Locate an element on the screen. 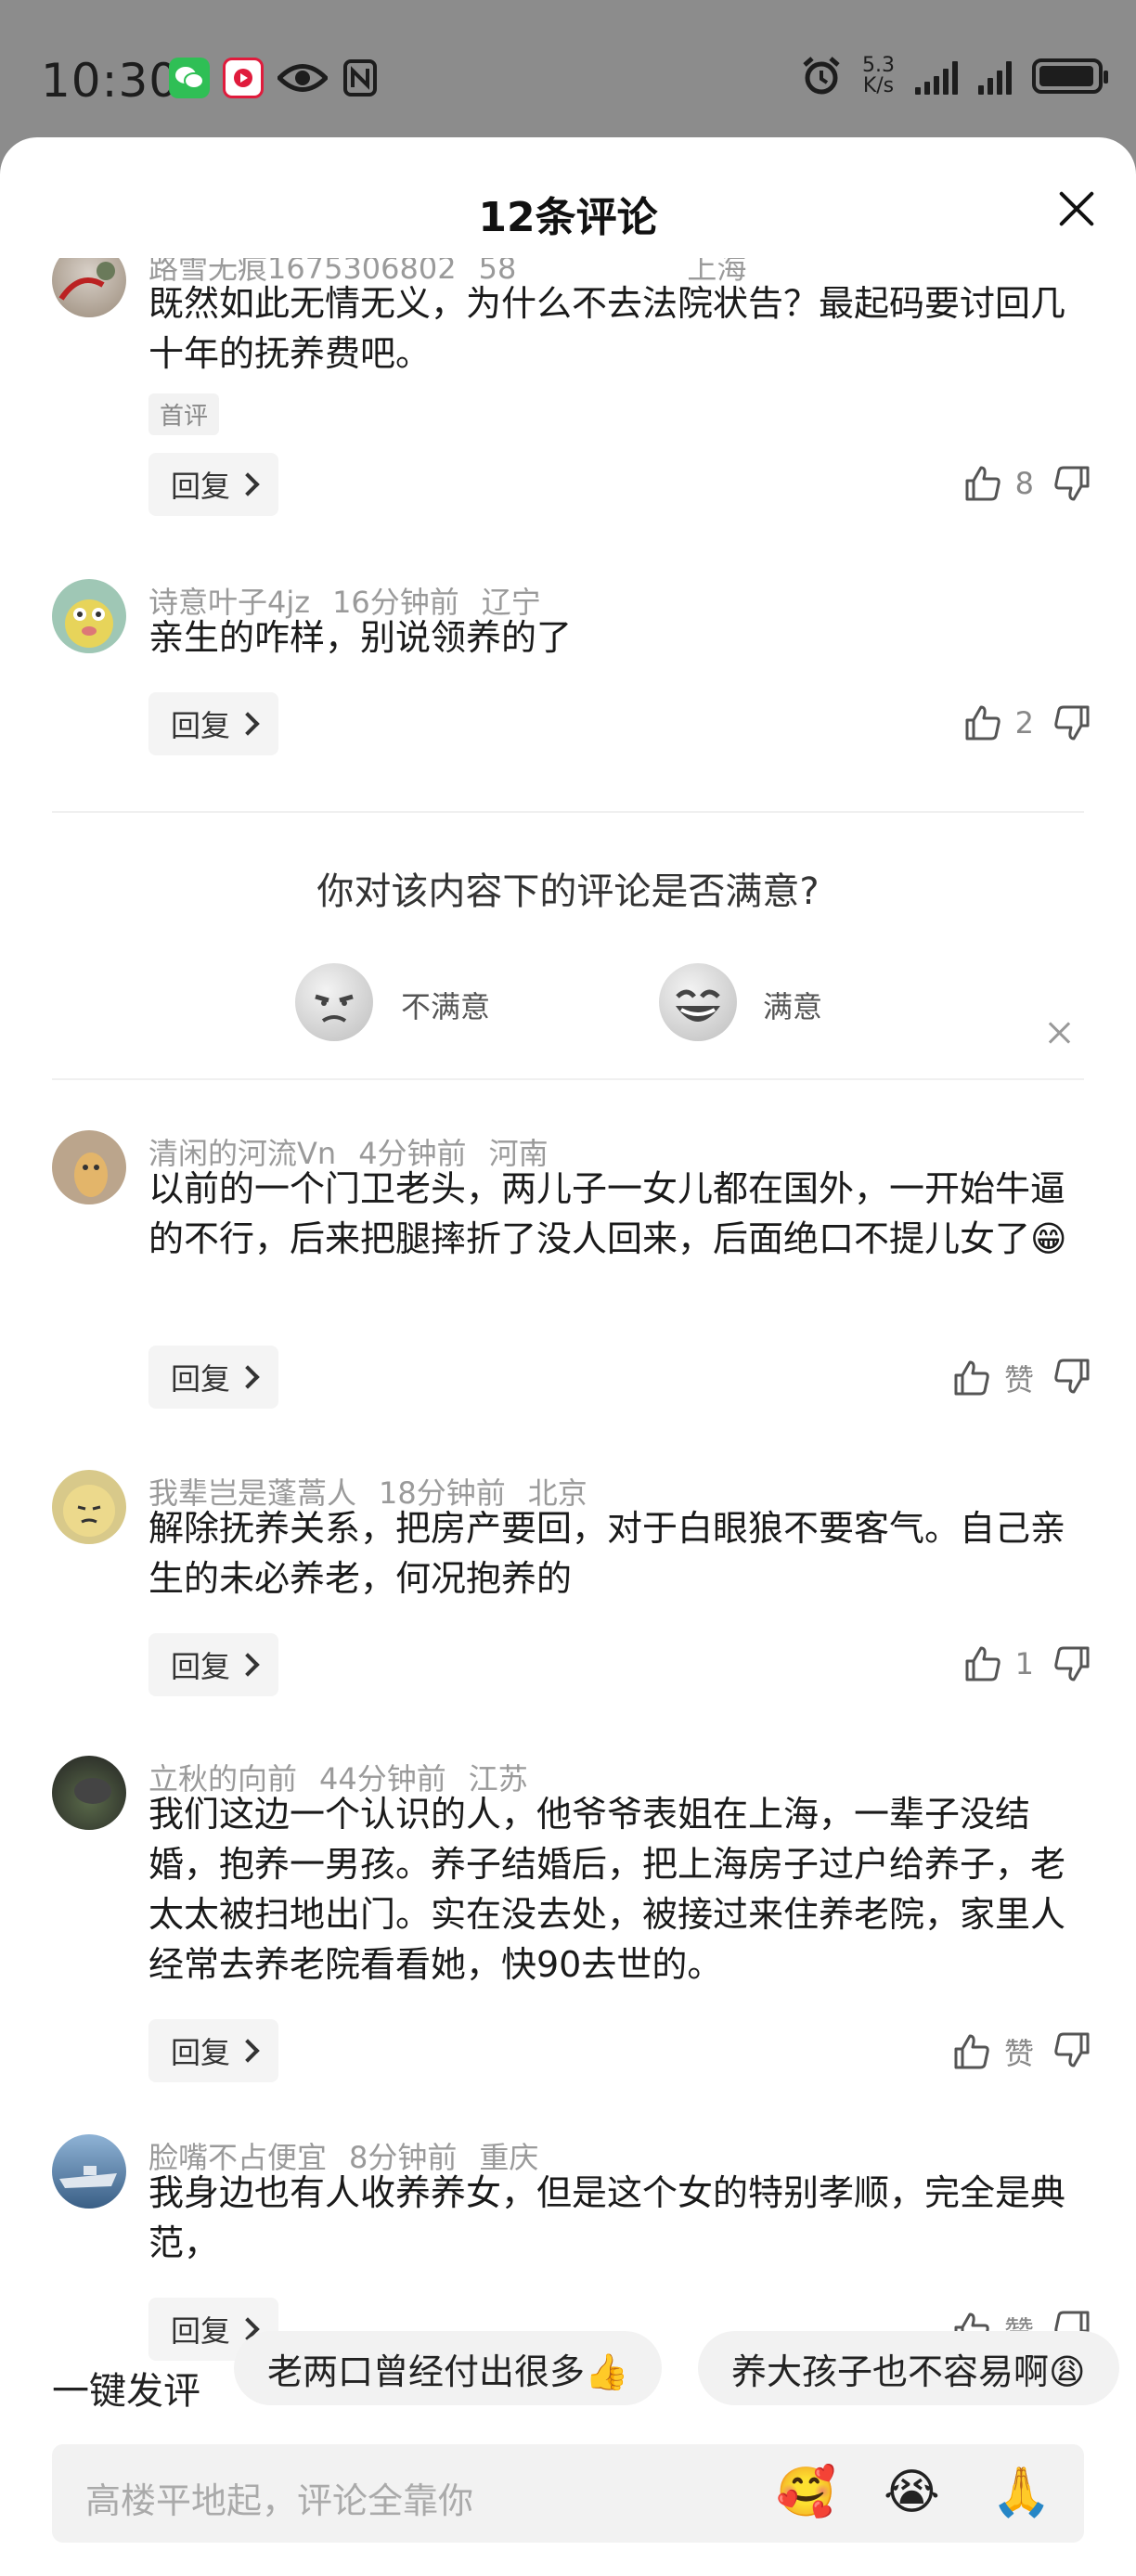  nfc-icon is located at coordinates (360, 78).